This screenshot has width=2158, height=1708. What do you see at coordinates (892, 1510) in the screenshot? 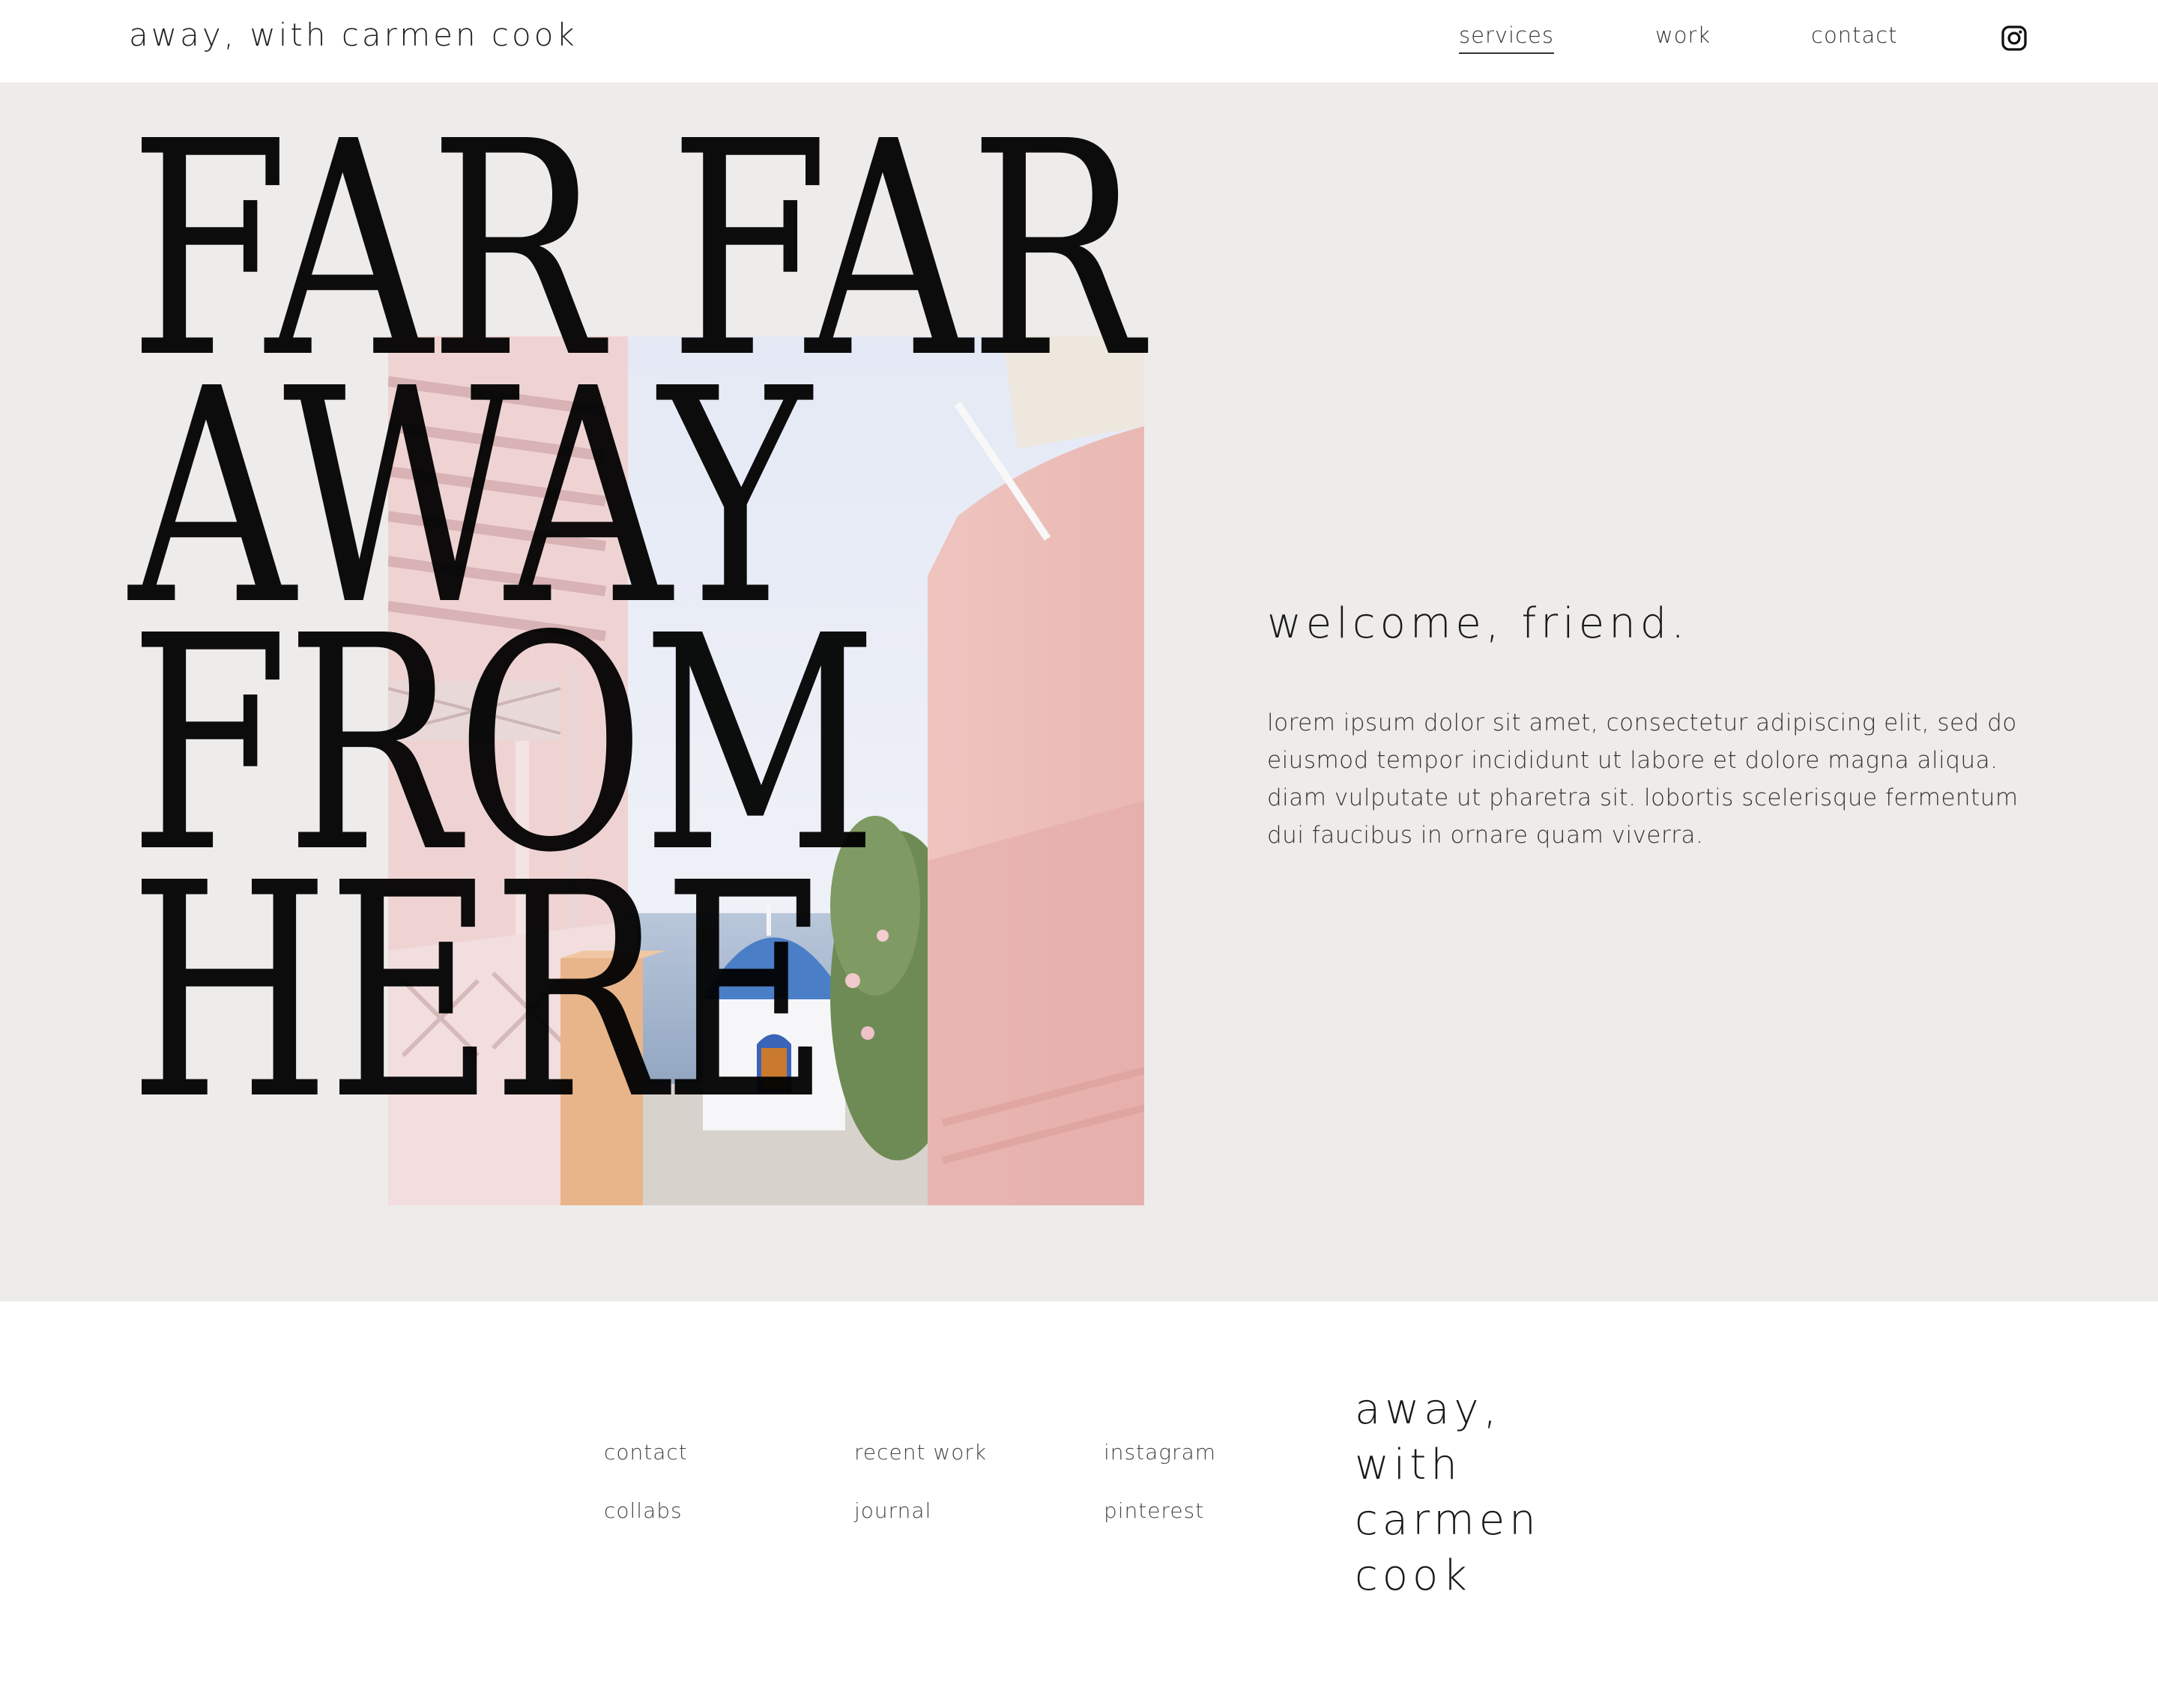
I see `footer-link-journal: journal` at bounding box center [892, 1510].